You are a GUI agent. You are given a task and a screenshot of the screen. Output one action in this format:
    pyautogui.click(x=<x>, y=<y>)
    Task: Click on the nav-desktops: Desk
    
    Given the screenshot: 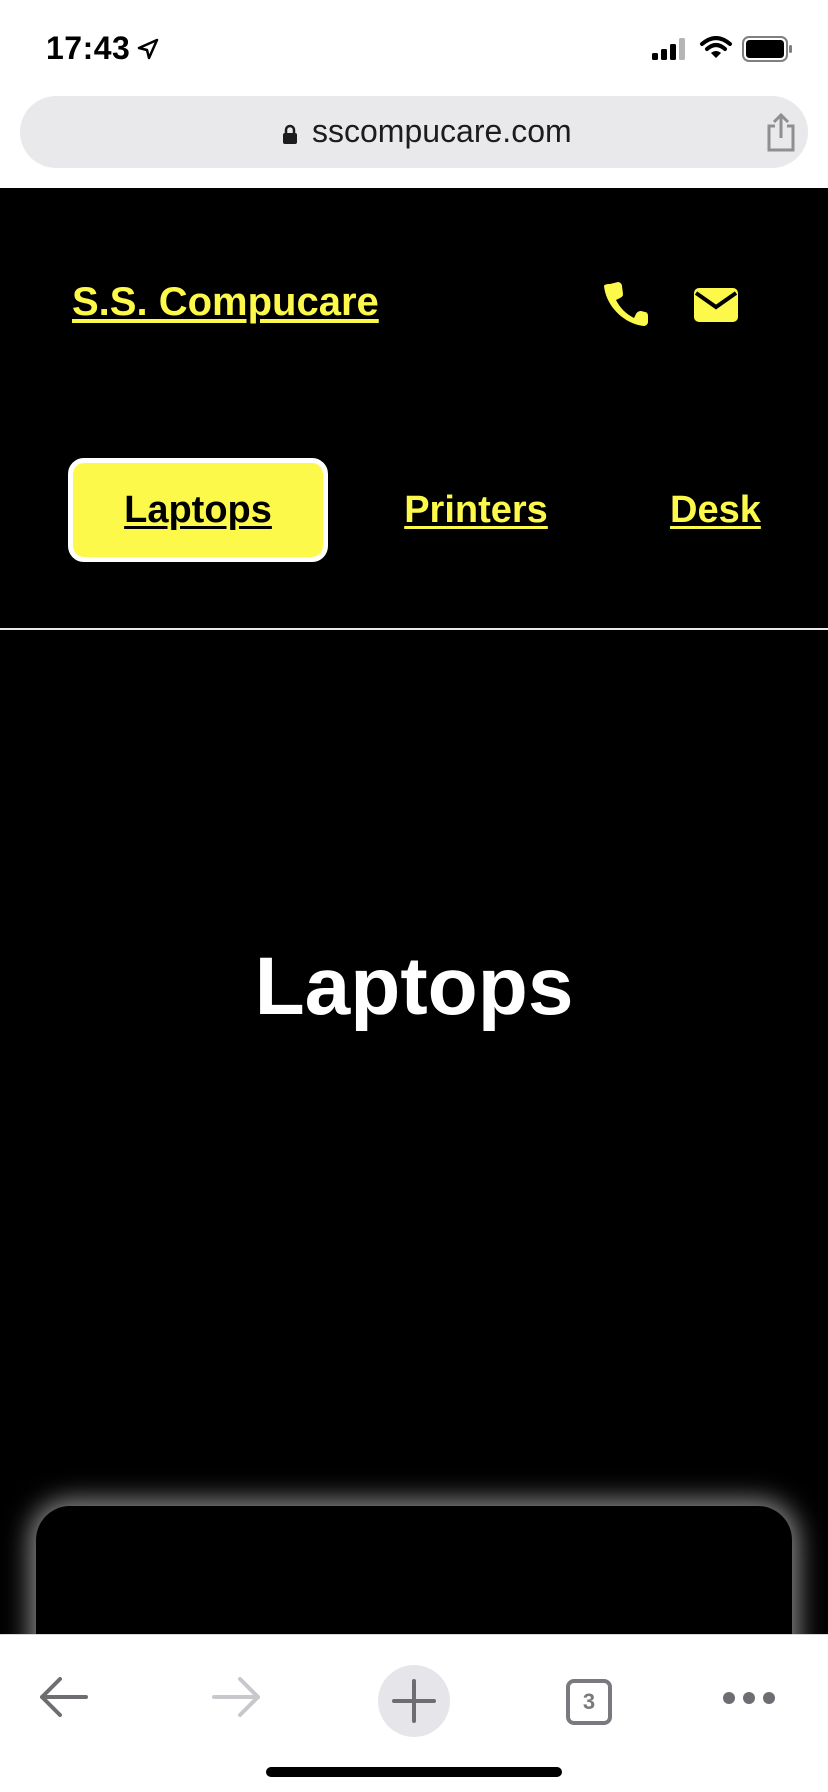 What is the action you would take?
    pyautogui.click(x=716, y=510)
    